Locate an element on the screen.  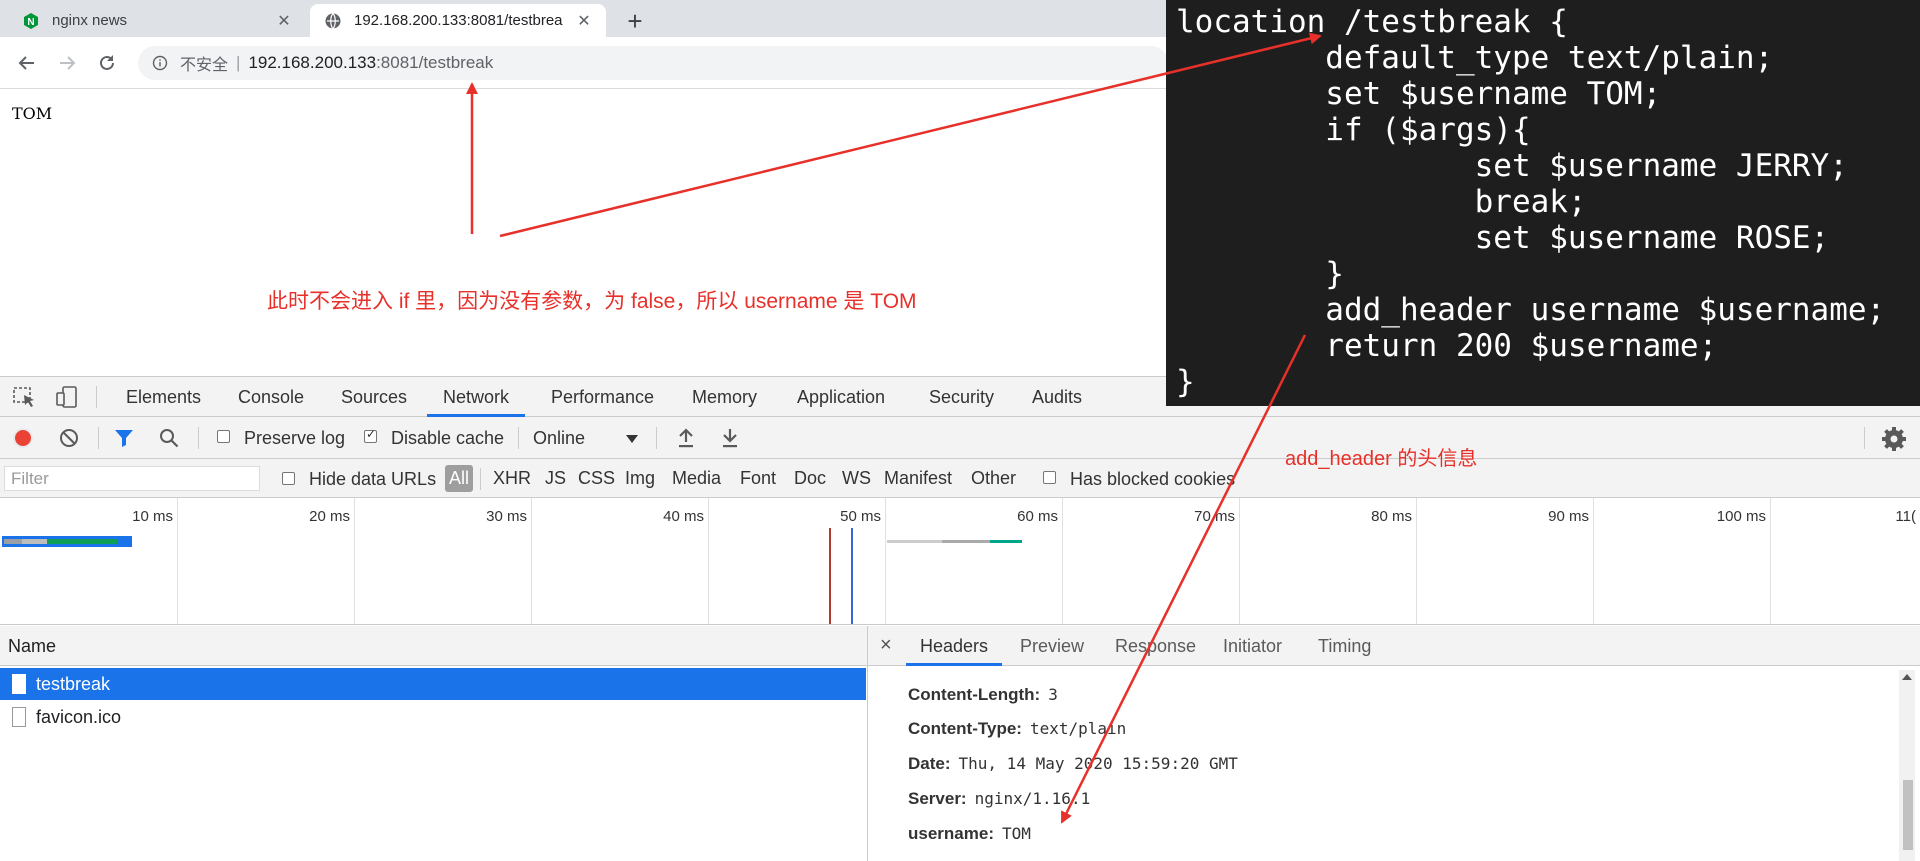
arrow-to-username-header is located at coordinates (1183, 579).